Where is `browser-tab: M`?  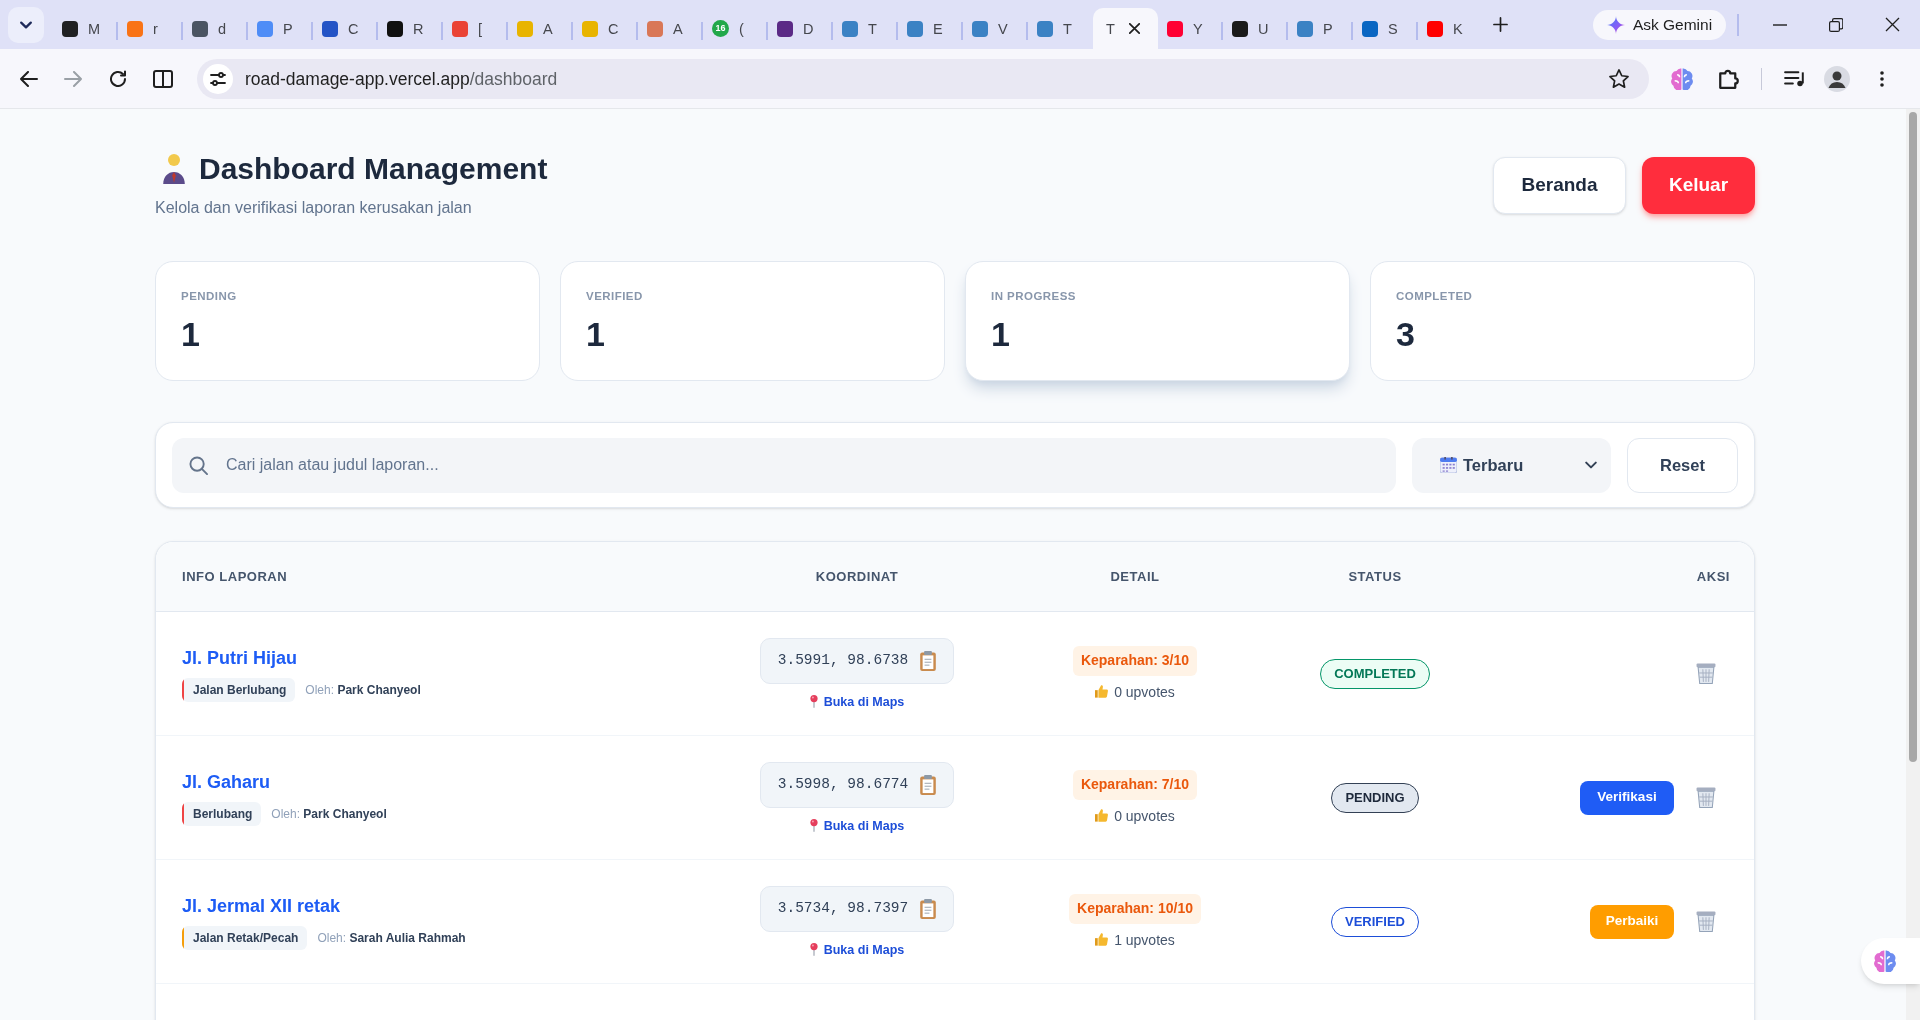 browser-tab: M is located at coordinates (85, 28).